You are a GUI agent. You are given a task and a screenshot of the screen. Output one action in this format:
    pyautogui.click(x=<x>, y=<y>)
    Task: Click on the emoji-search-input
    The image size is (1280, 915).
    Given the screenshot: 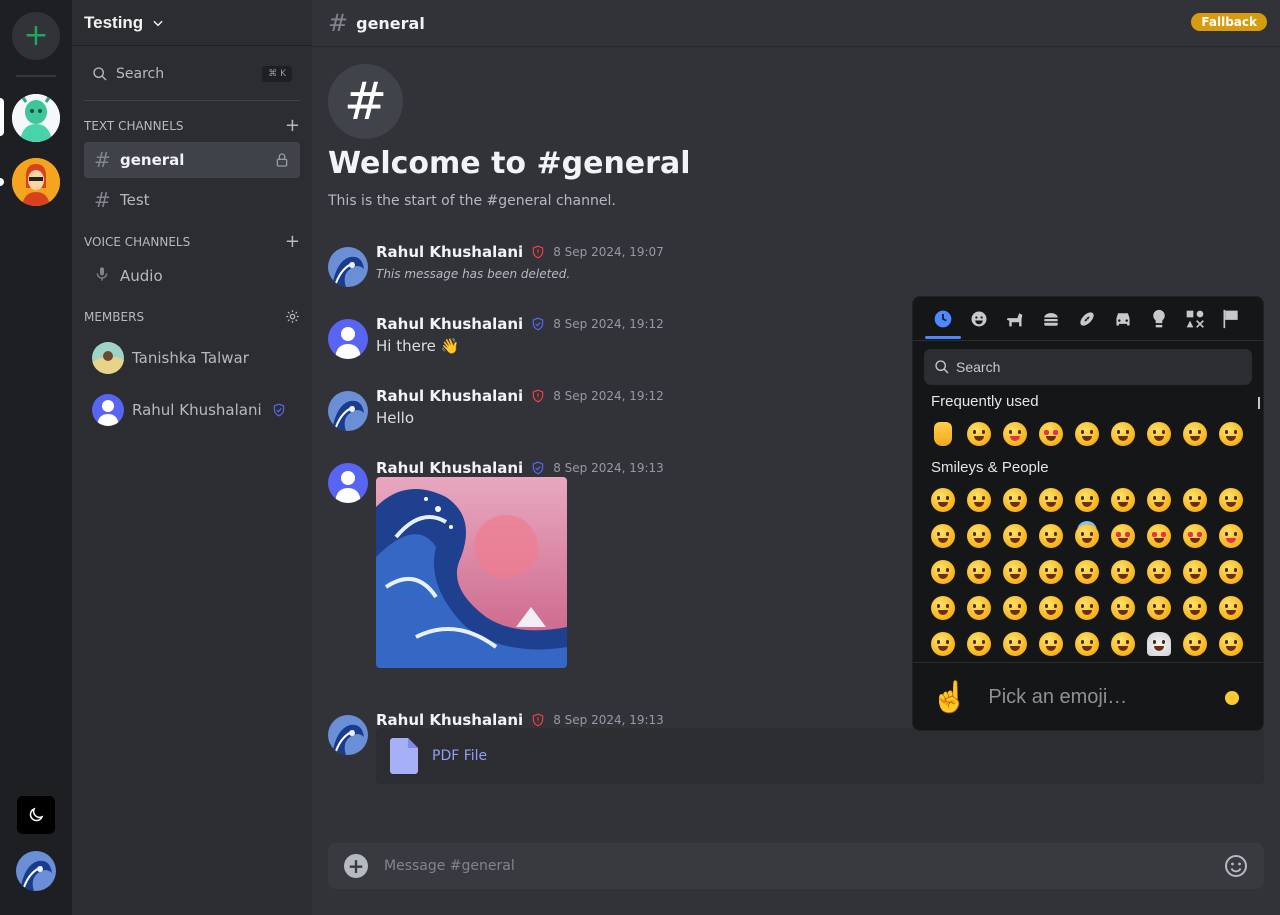 What is the action you would take?
    pyautogui.click(x=1099, y=367)
    